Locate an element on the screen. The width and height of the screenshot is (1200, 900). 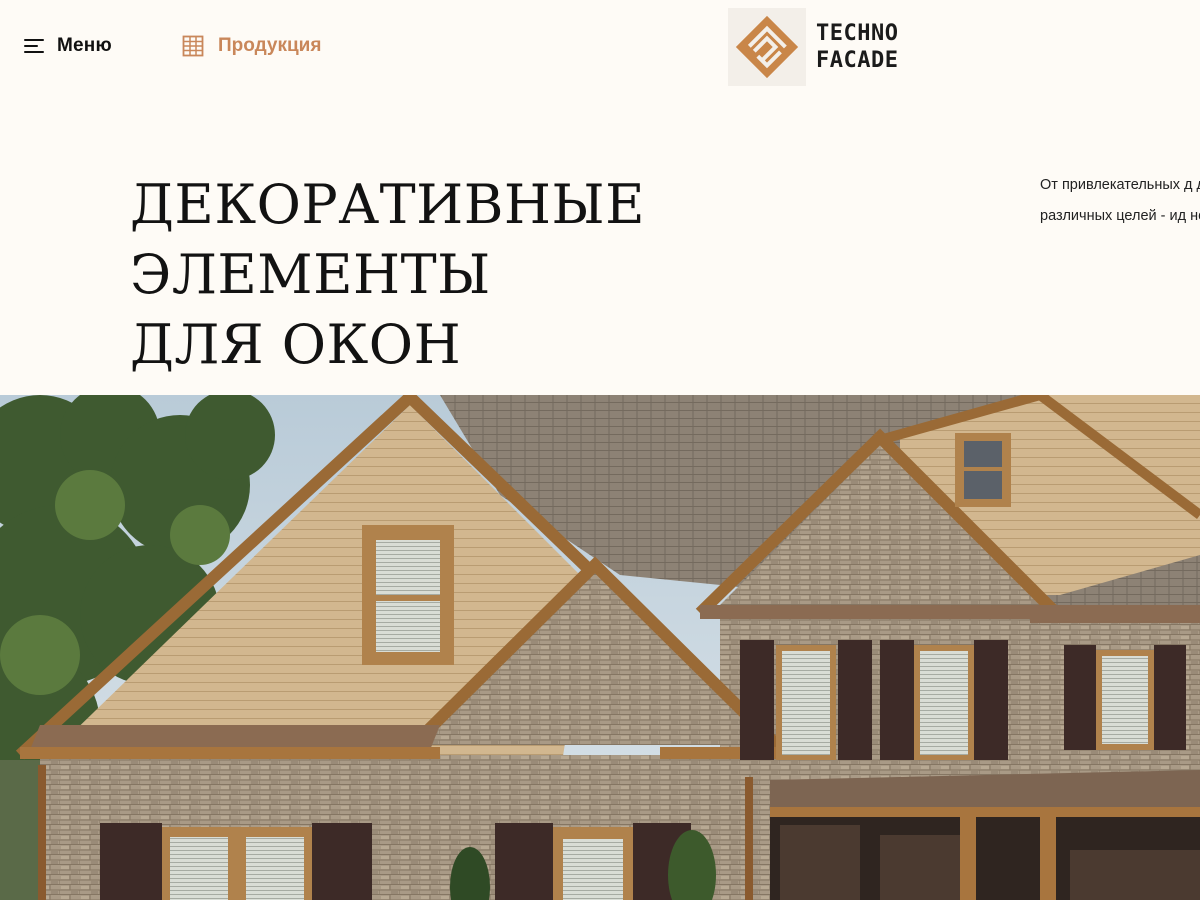
logo-line-techno: TECHNO is located at coordinates (857, 33).